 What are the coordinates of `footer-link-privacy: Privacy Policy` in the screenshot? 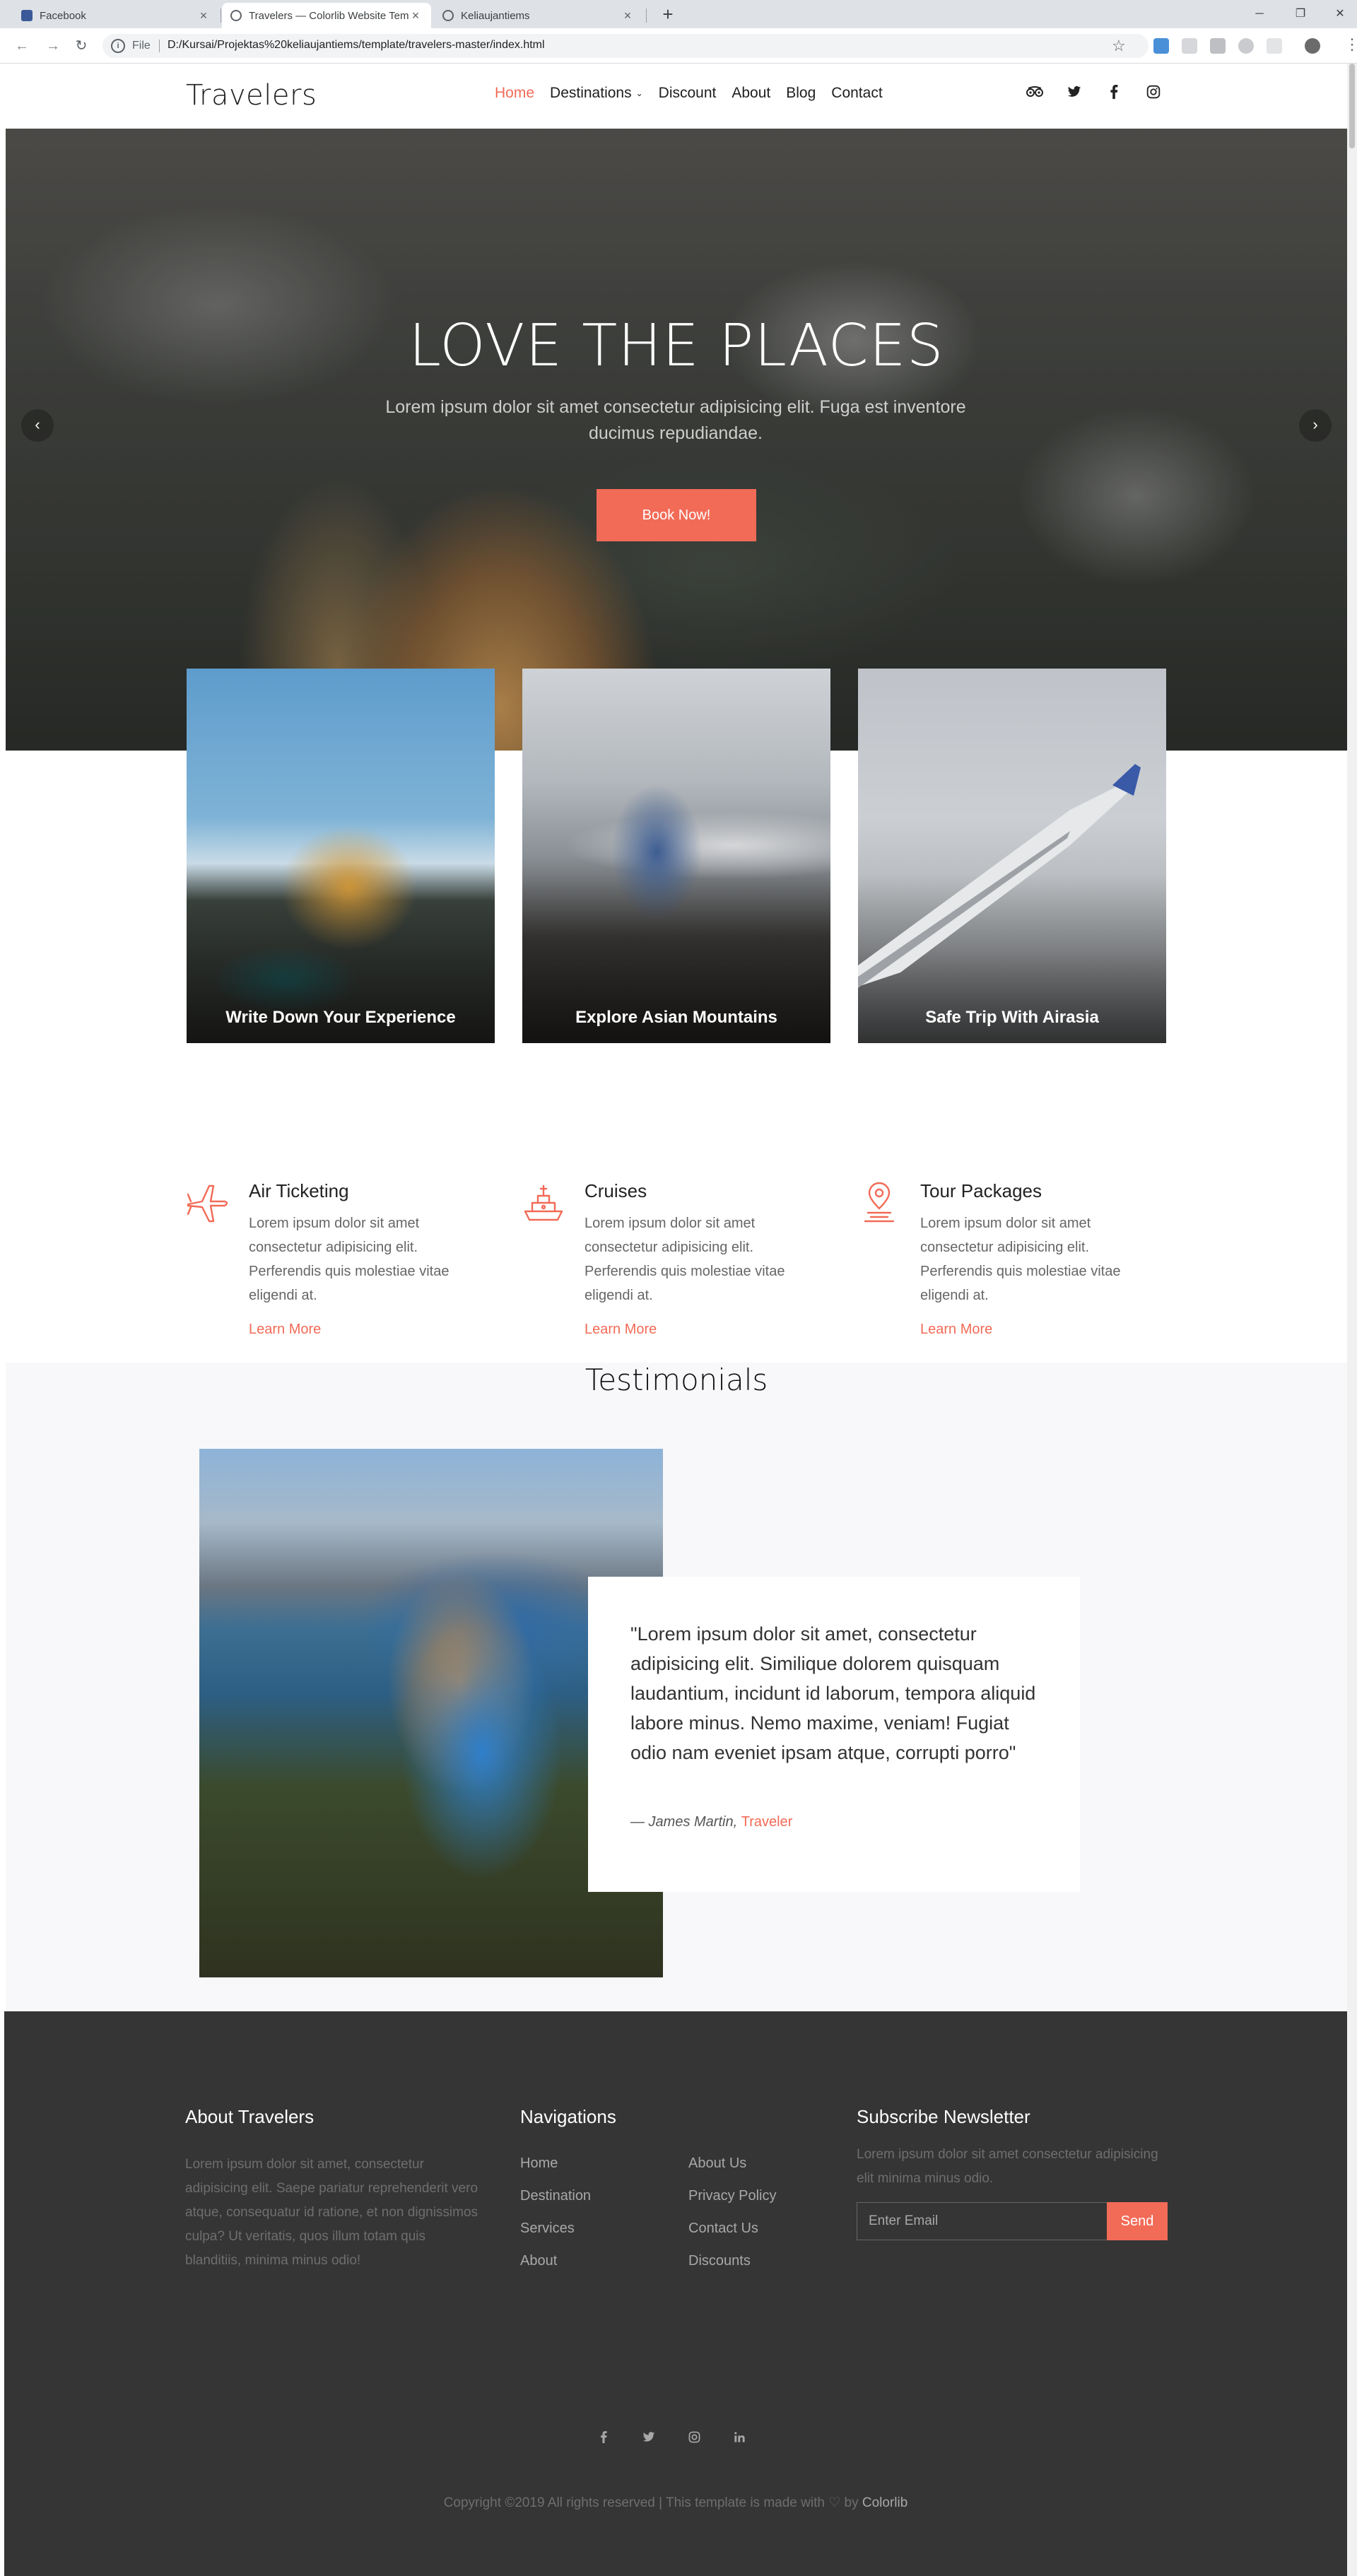 It's located at (732, 2196).